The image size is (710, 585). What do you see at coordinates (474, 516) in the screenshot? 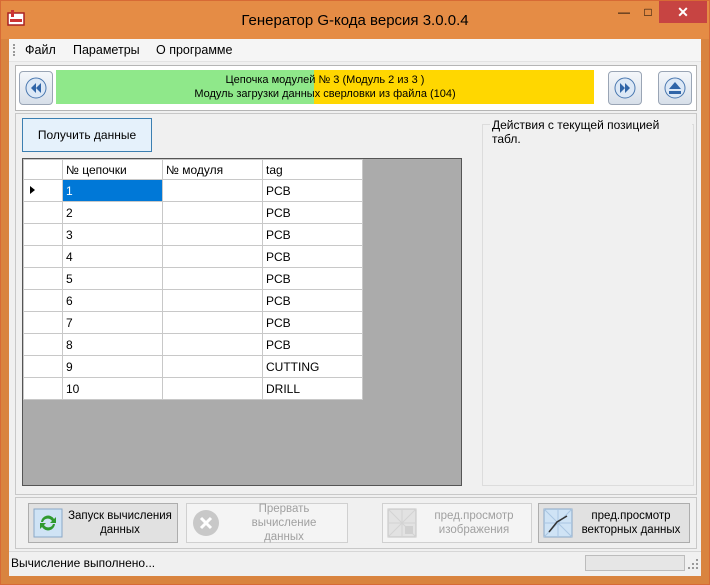
I see `preview-img-line1: пред.просмотр` at bounding box center [474, 516].